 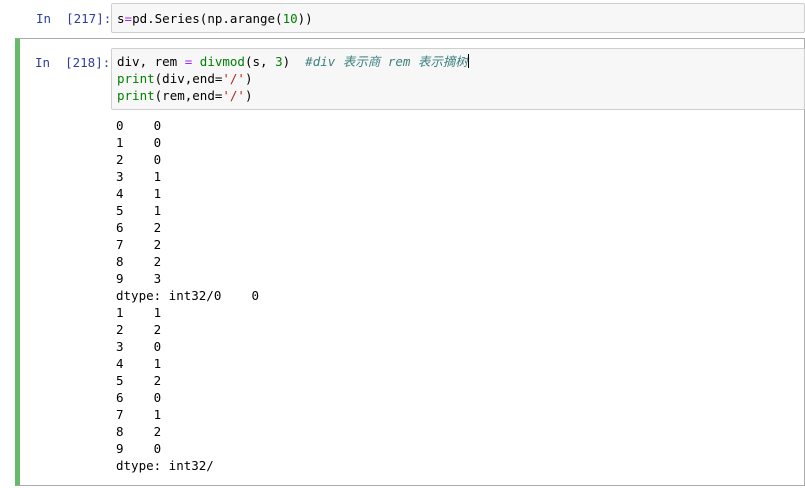 I want to click on code-token: div, rem, so click(x=151, y=61).